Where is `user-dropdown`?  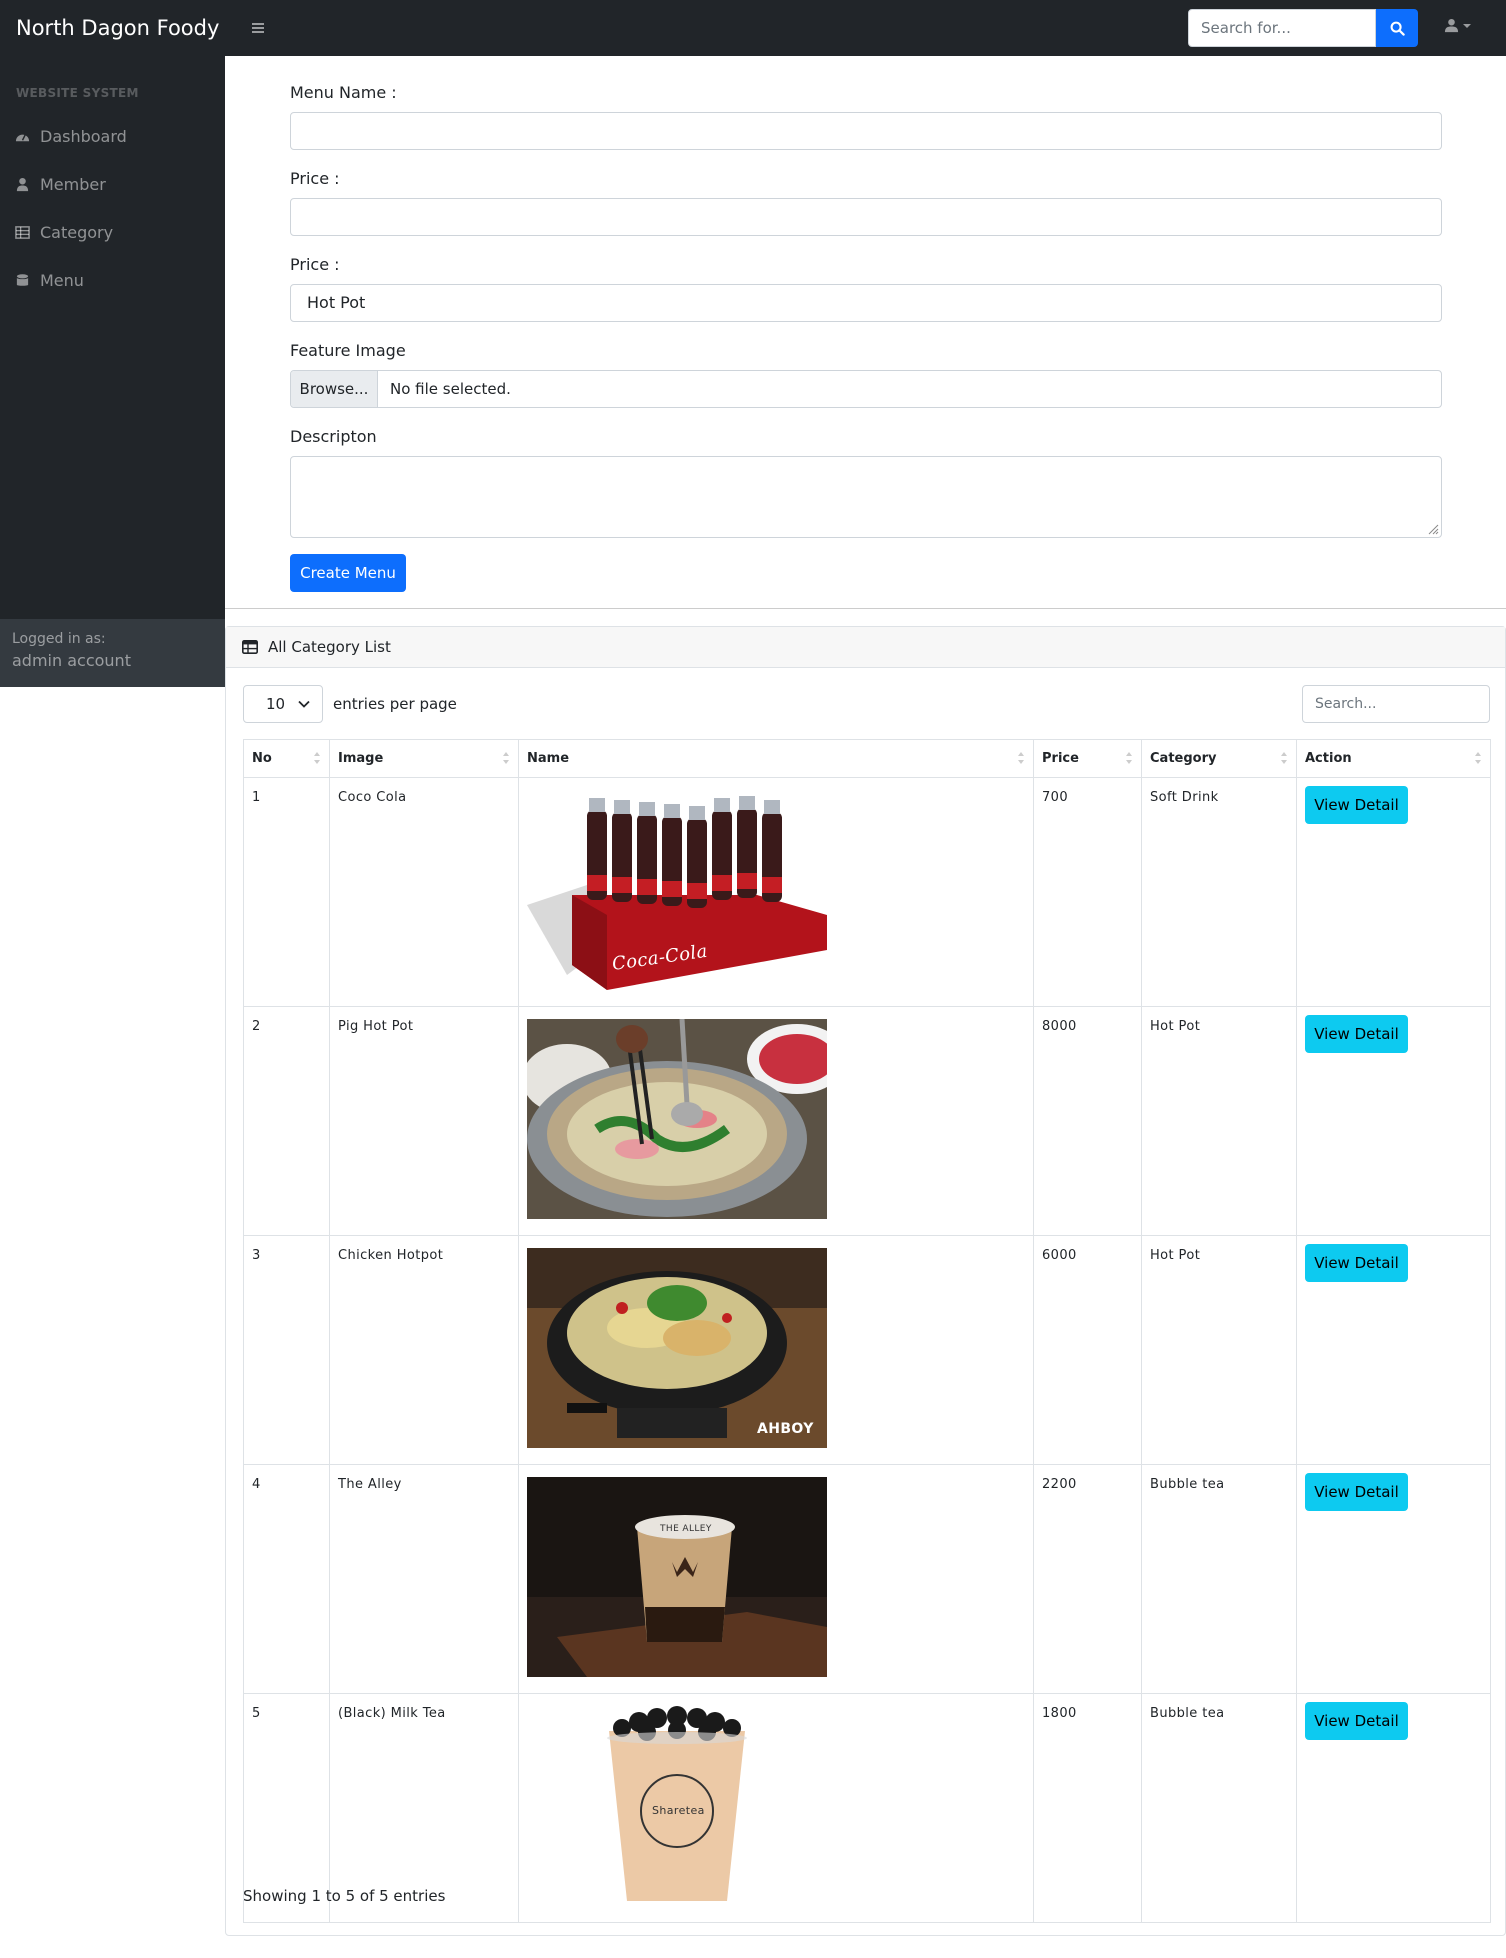
user-dropdown is located at coordinates (1457, 25).